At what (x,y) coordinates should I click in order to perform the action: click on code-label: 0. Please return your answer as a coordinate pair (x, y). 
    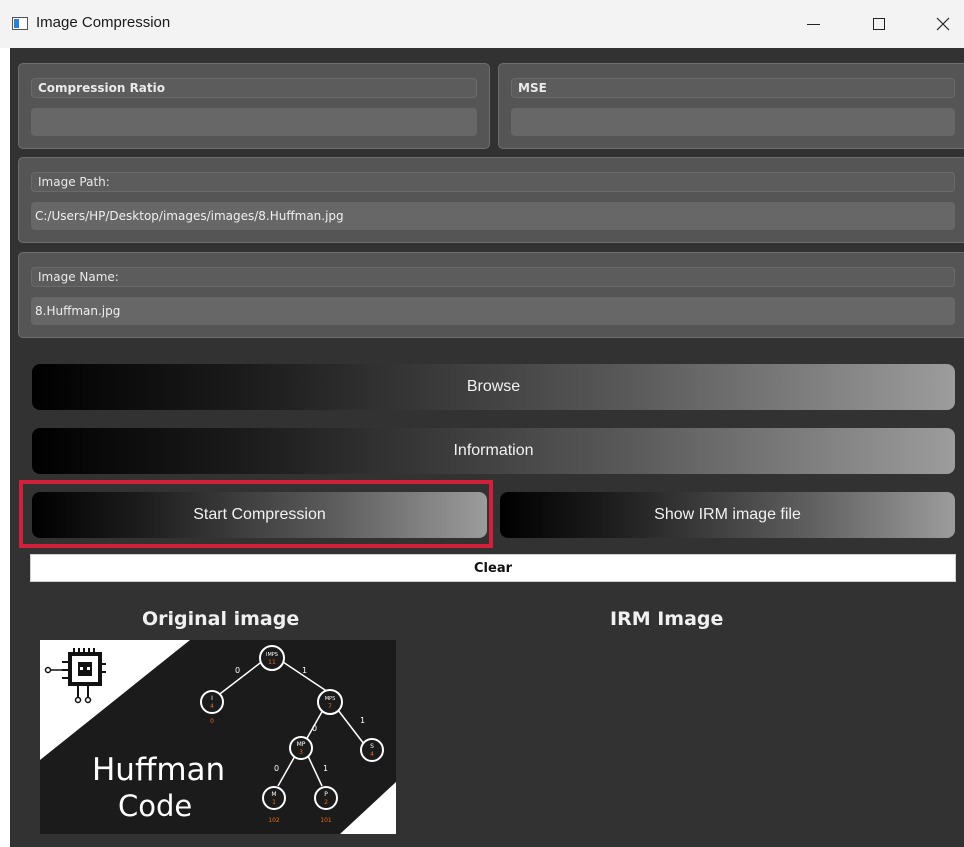
    Looking at the image, I should click on (212, 721).